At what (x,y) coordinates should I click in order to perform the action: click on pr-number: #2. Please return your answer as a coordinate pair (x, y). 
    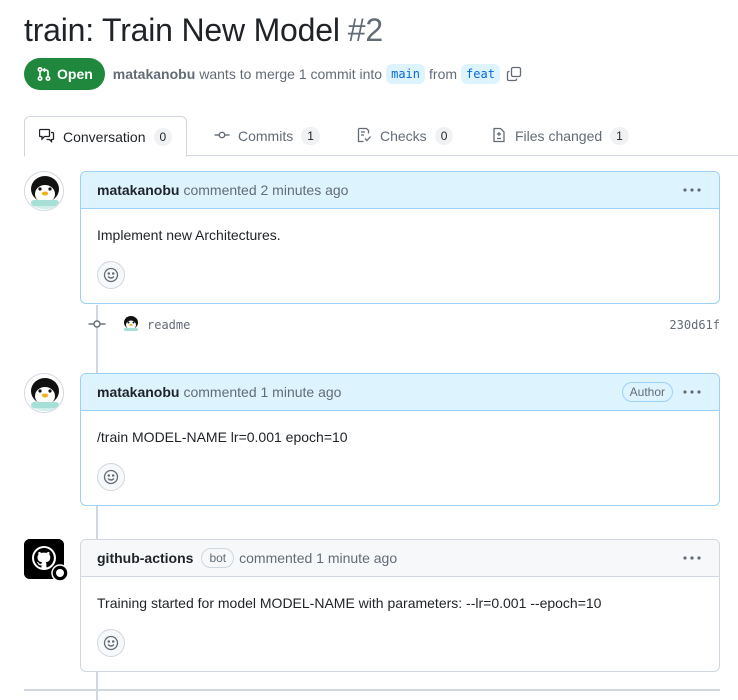
    Looking at the image, I should click on (365, 30).